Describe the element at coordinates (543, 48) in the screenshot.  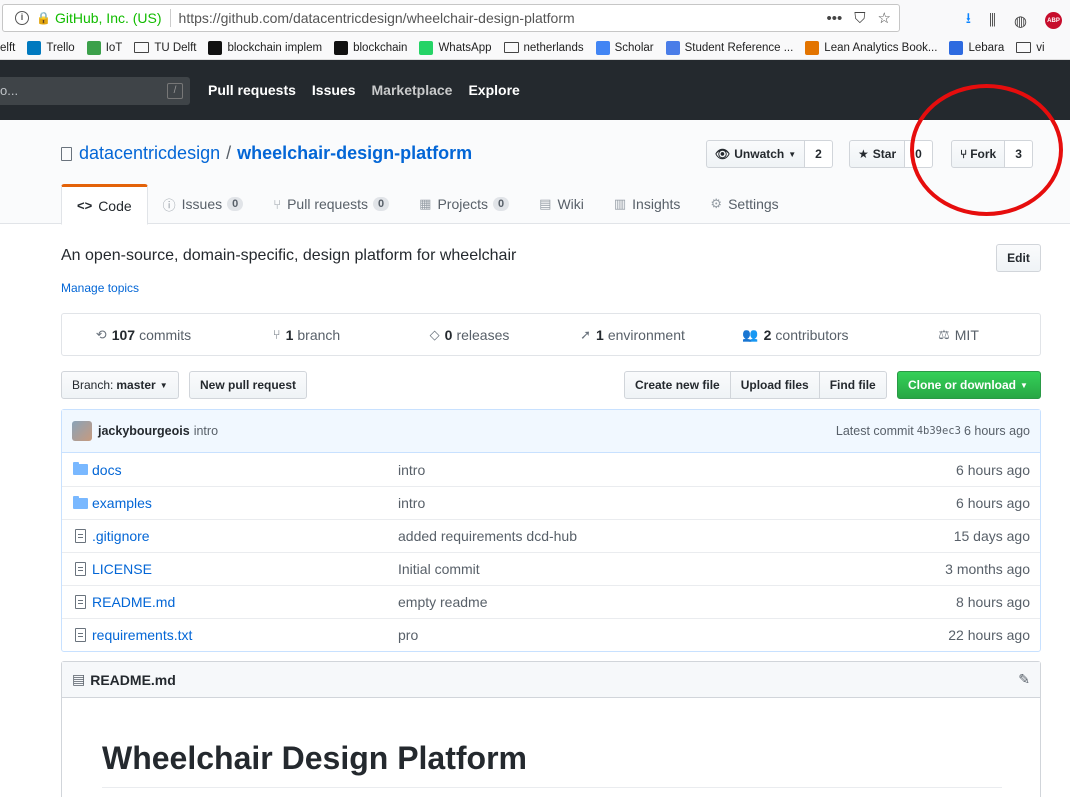
I see `bookmark-item: netherlands` at that location.